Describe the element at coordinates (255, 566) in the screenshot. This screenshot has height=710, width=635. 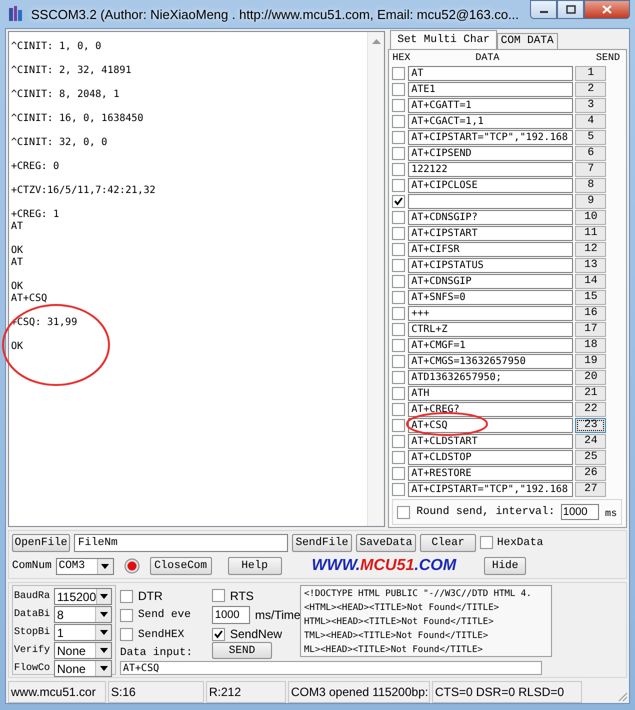
I see `help-button: Help` at that location.